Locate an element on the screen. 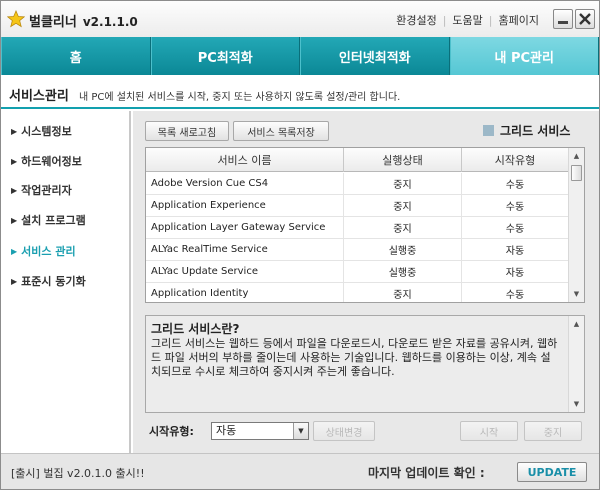 This screenshot has width=600, height=490. column-header-start-type: 시작유형 is located at coordinates (515, 160).